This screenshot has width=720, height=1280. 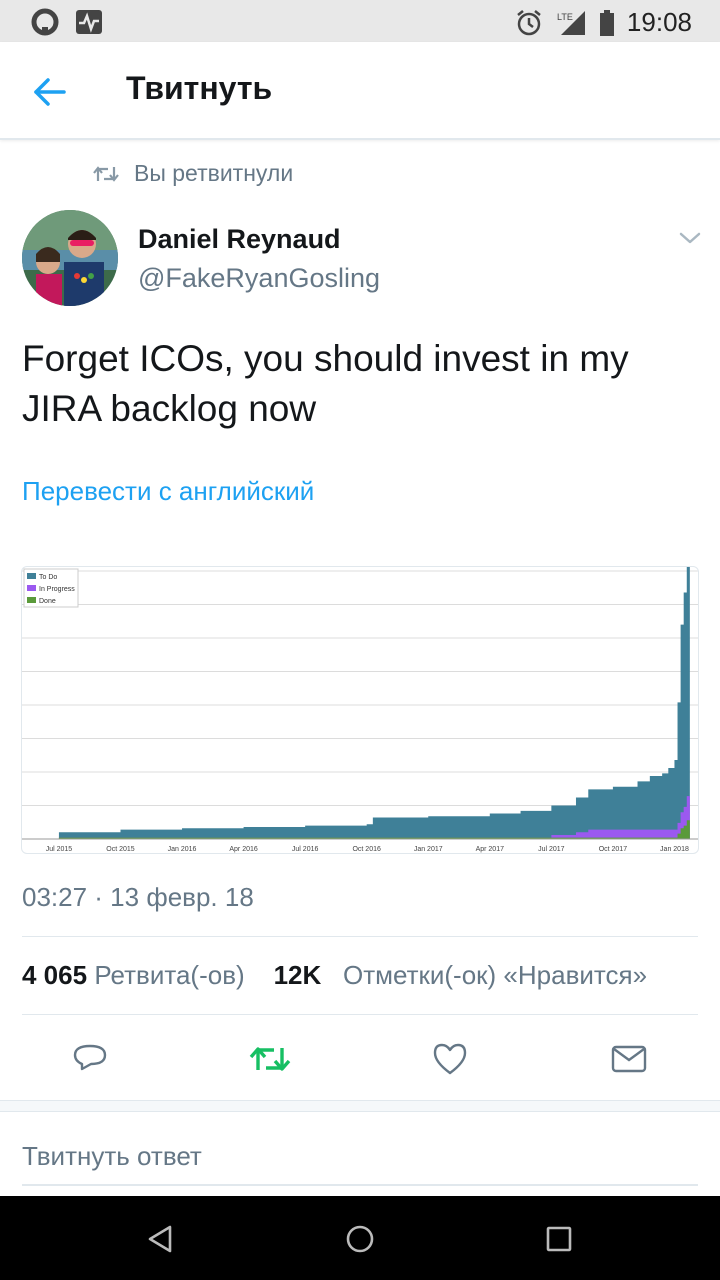 What do you see at coordinates (428, 849) in the screenshot?
I see `x-tick-label: Jan 2017` at bounding box center [428, 849].